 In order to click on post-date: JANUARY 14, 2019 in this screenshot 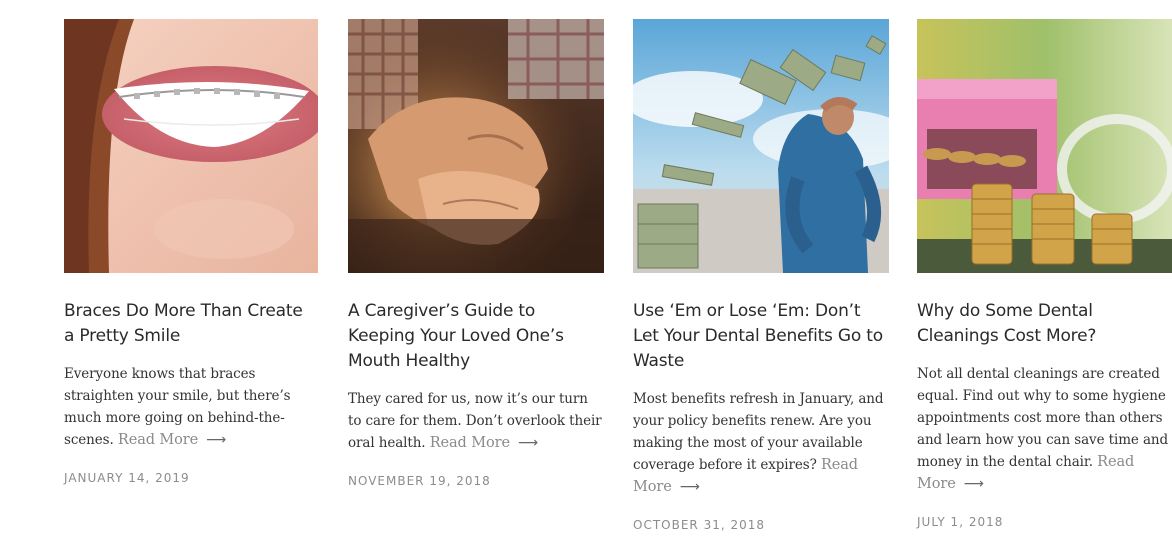, I will do `click(127, 478)`.